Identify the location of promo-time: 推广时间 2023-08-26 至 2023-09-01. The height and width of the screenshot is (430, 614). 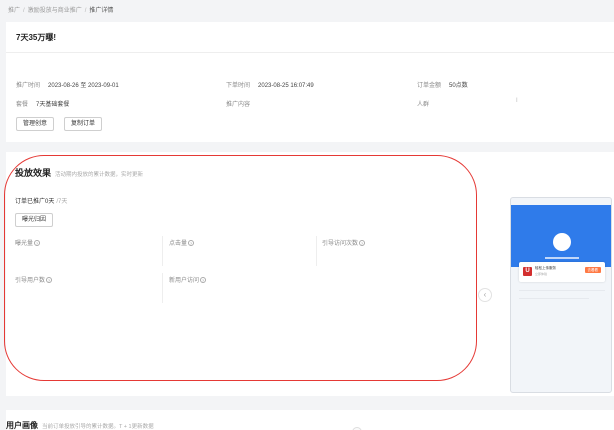
(67, 84).